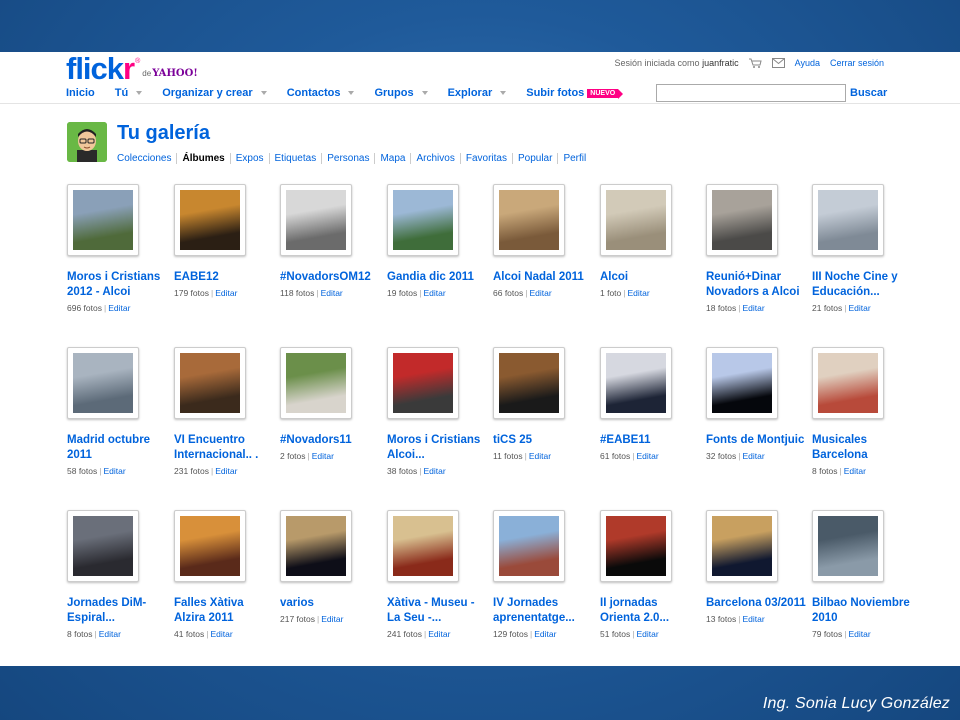 This screenshot has height=720, width=960. I want to click on album-title-link: #Novadors11, so click(330, 440).